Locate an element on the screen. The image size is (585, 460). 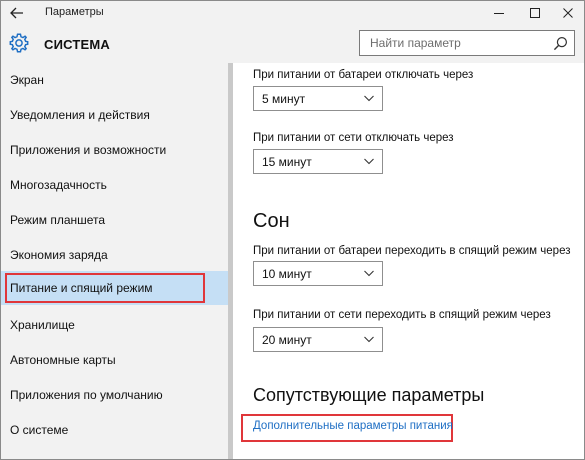
sidebar-item-apps-features: Приложения и возможности is located at coordinates (114, 150).